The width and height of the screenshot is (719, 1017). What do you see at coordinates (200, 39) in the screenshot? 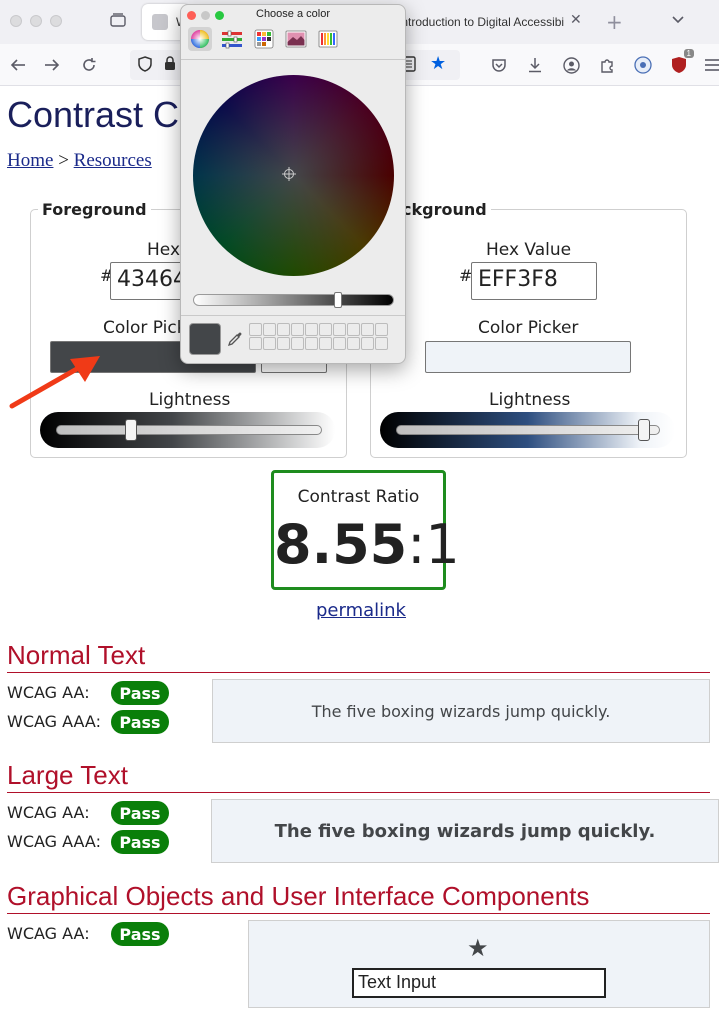
I see `color-wheel-icon` at bounding box center [200, 39].